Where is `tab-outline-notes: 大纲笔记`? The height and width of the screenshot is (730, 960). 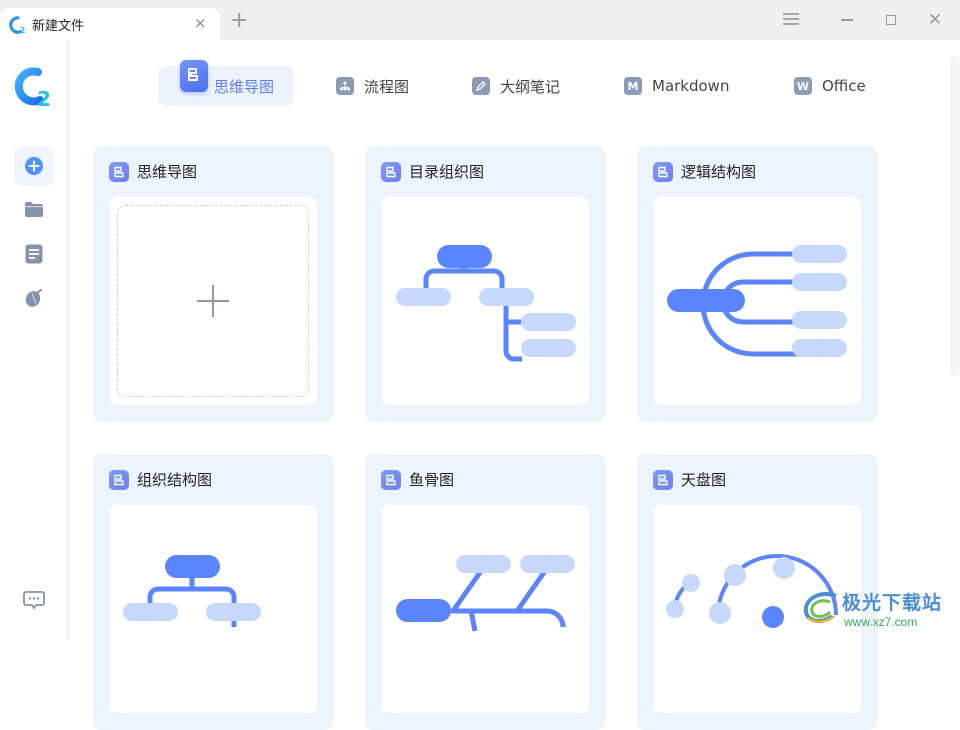
tab-outline-notes: 大纲笔记 is located at coordinates (516, 86).